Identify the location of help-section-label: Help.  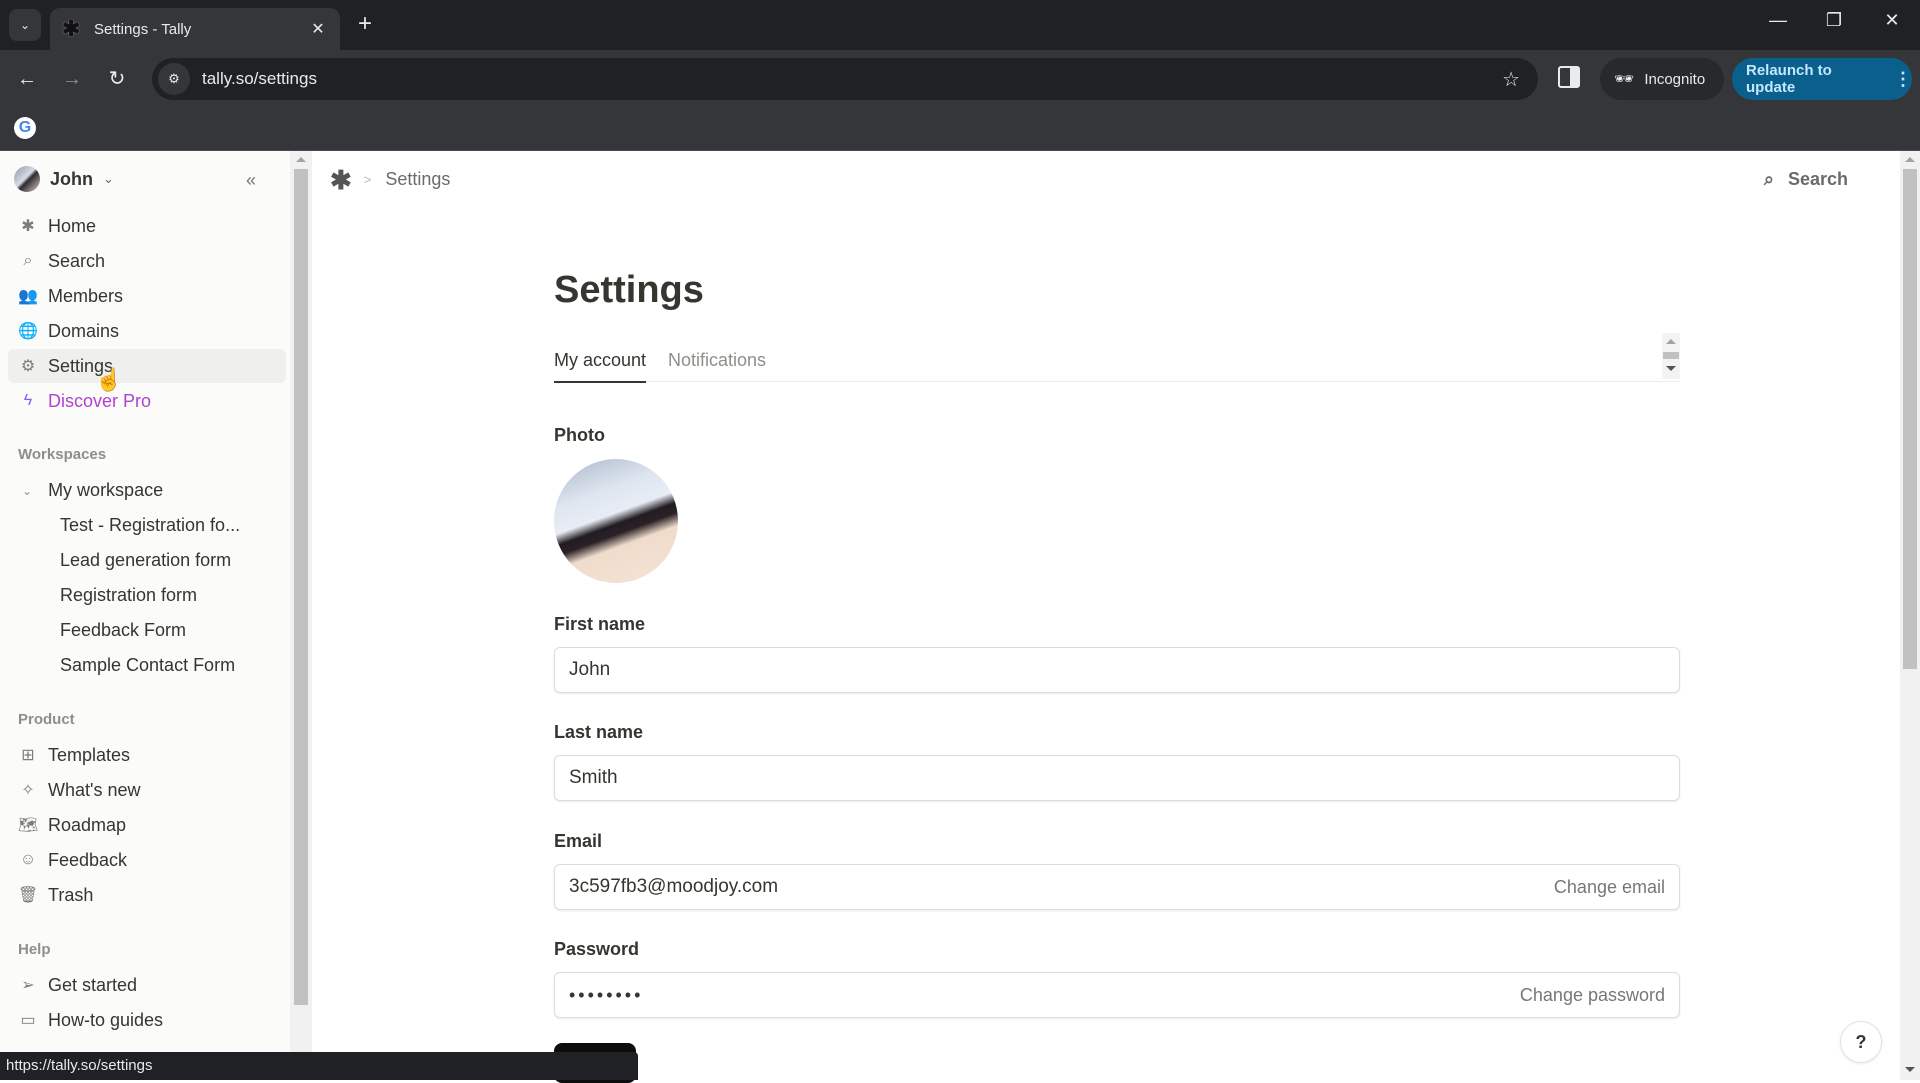
(34, 949).